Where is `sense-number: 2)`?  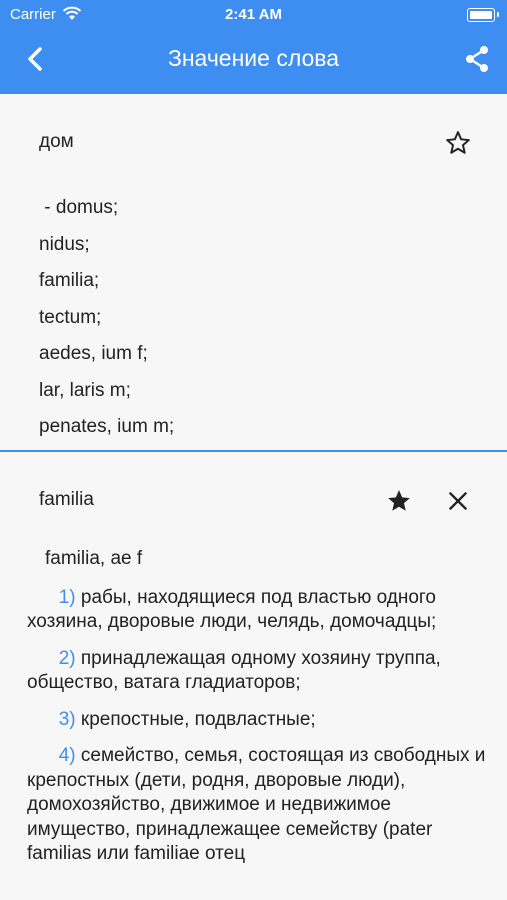
sense-number: 2) is located at coordinates (67, 658).